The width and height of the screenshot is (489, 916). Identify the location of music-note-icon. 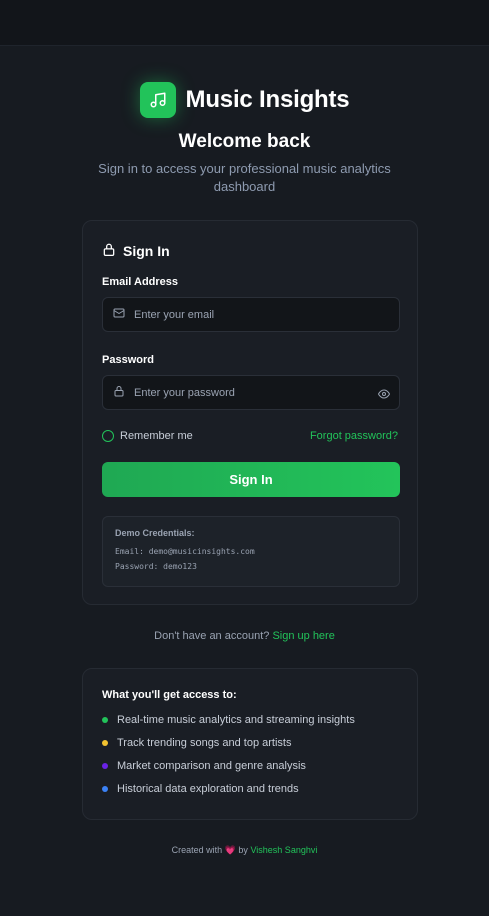
(157, 100).